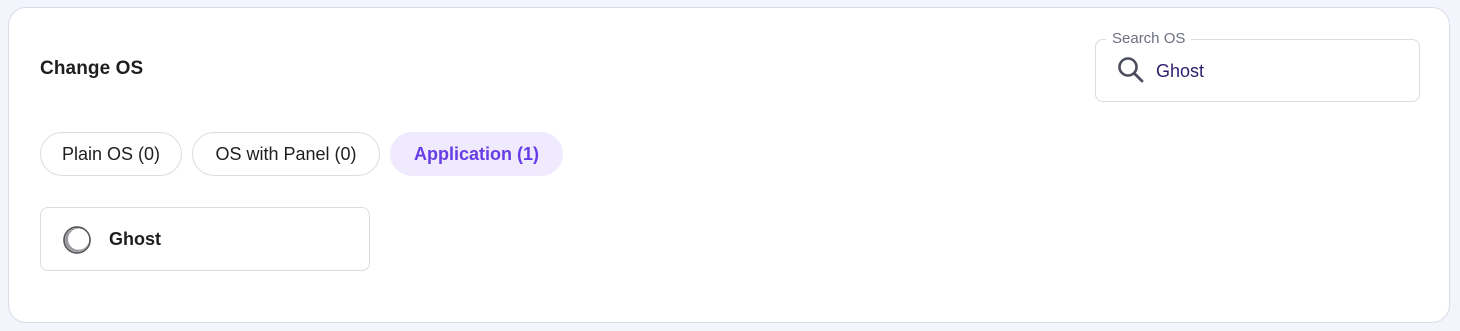  Describe the element at coordinates (476, 154) in the screenshot. I see `tab-application: Application (1)` at that location.